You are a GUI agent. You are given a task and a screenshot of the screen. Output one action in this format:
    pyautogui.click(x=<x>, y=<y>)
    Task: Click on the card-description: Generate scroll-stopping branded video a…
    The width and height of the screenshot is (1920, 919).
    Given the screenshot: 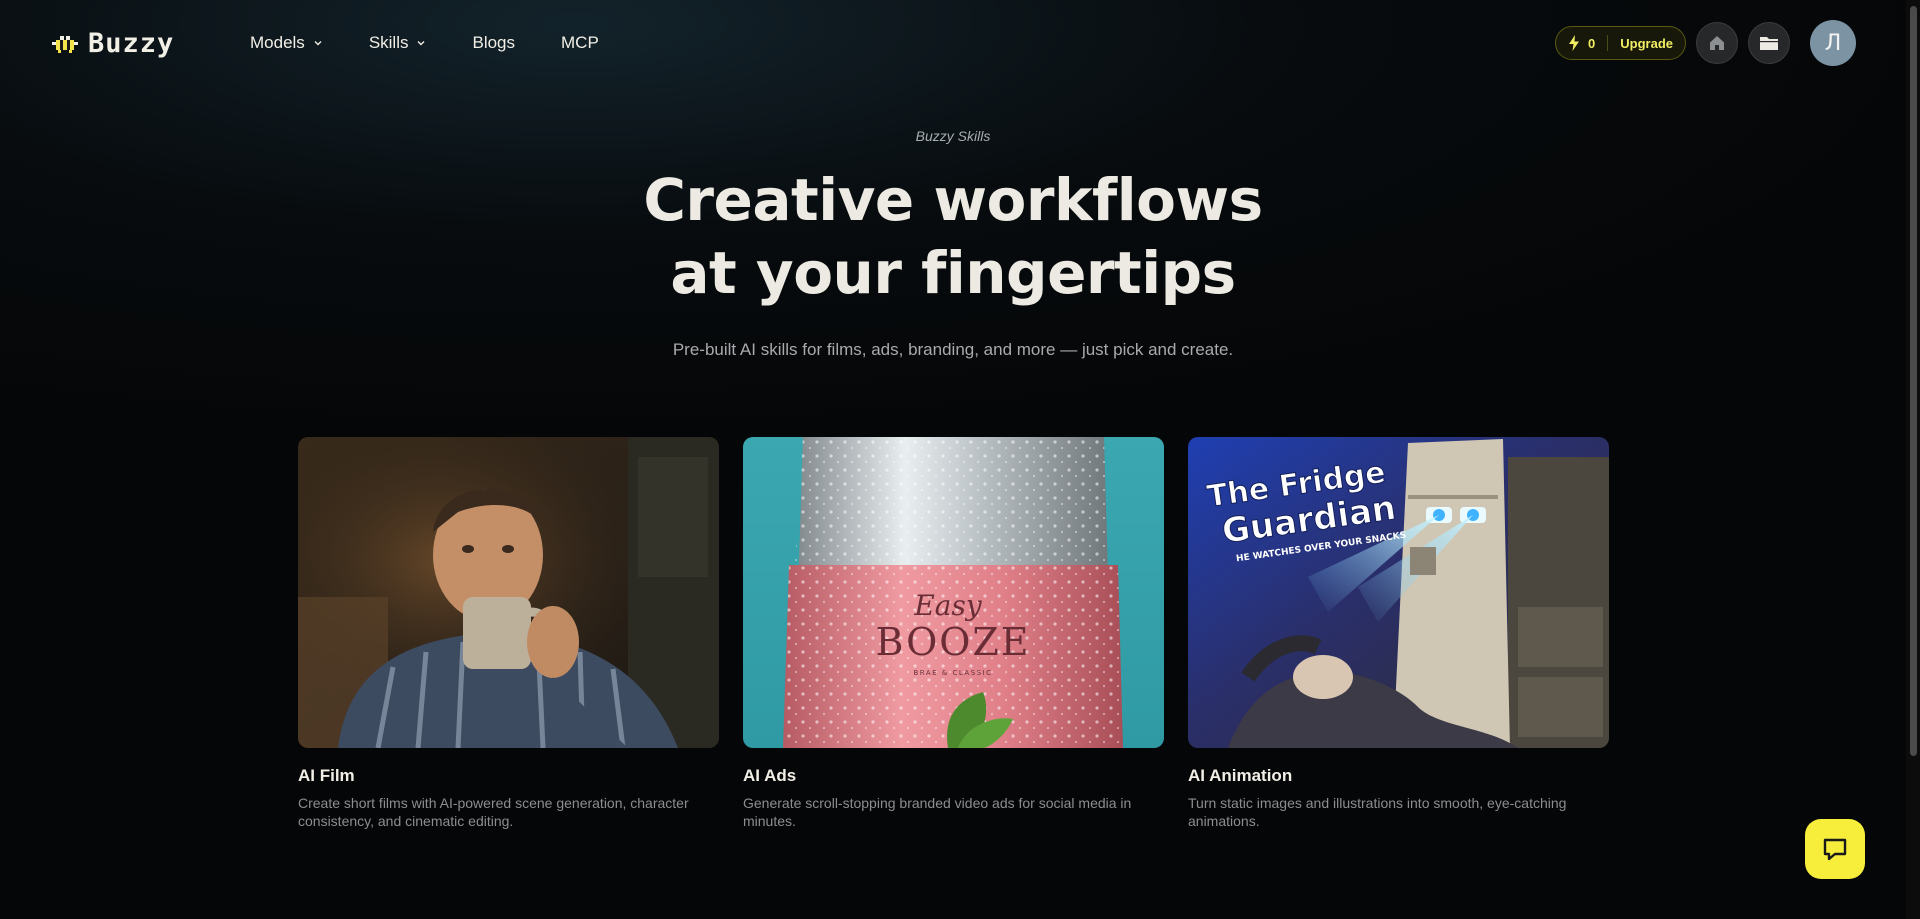 What is the action you would take?
    pyautogui.click(x=937, y=812)
    